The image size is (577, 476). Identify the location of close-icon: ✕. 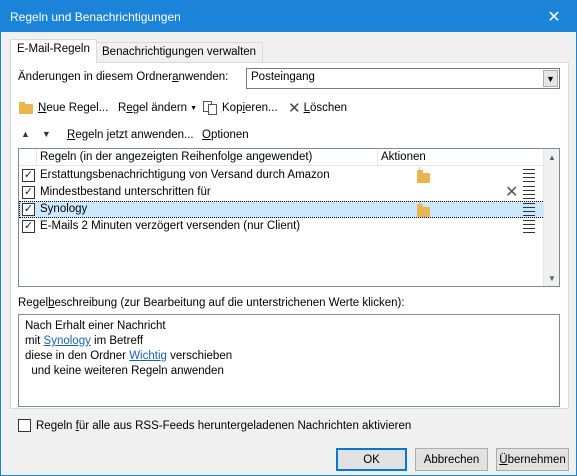
(554, 16).